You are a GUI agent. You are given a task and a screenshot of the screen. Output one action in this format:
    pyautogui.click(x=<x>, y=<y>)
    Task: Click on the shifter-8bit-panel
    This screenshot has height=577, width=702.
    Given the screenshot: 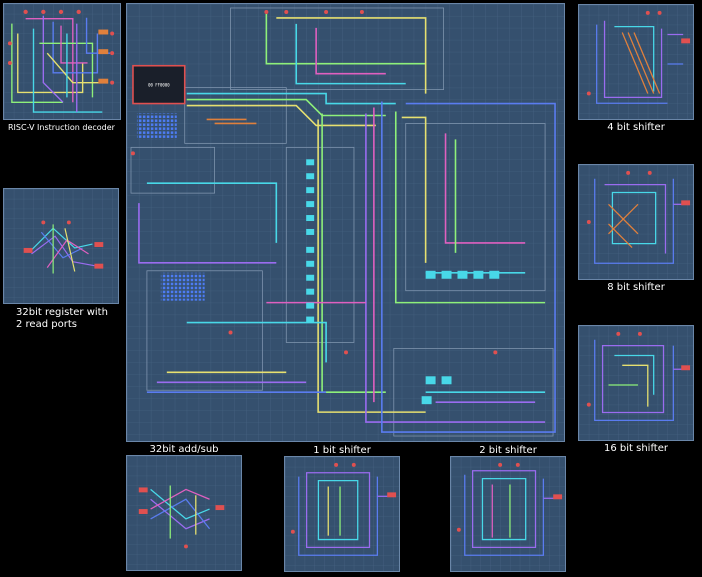 What is the action you would take?
    pyautogui.click(x=636, y=222)
    